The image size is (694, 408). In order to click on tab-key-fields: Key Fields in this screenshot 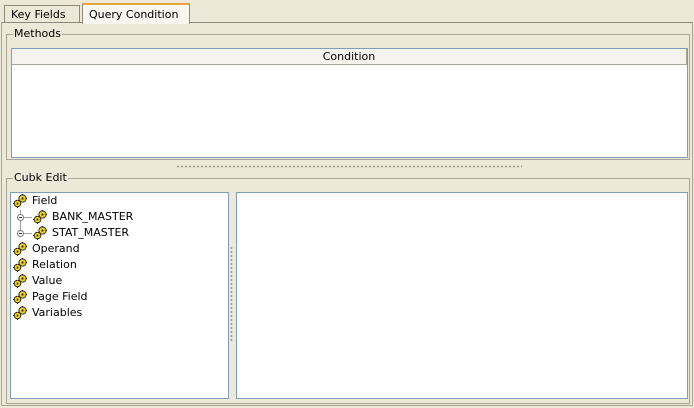, I will do `click(42, 13)`.